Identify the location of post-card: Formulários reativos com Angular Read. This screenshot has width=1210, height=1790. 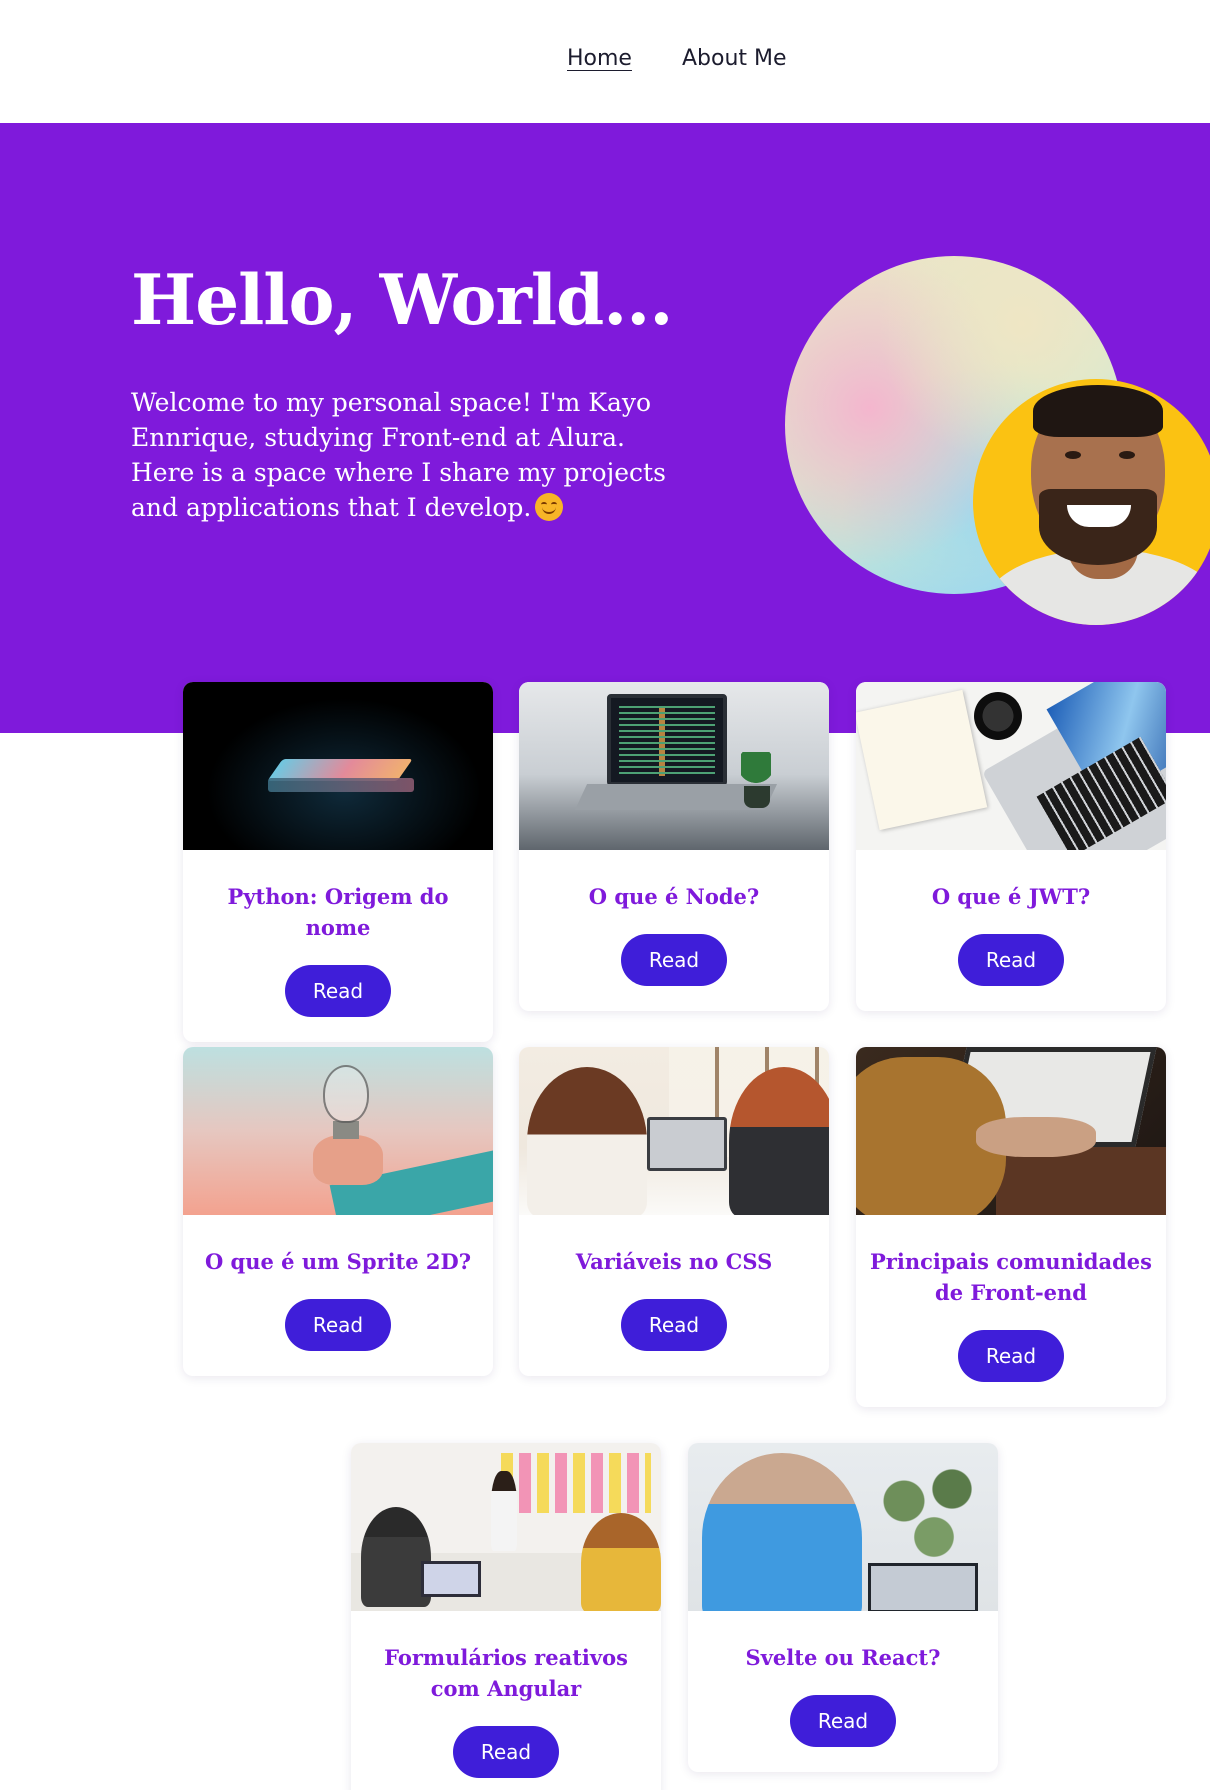
(506, 1616).